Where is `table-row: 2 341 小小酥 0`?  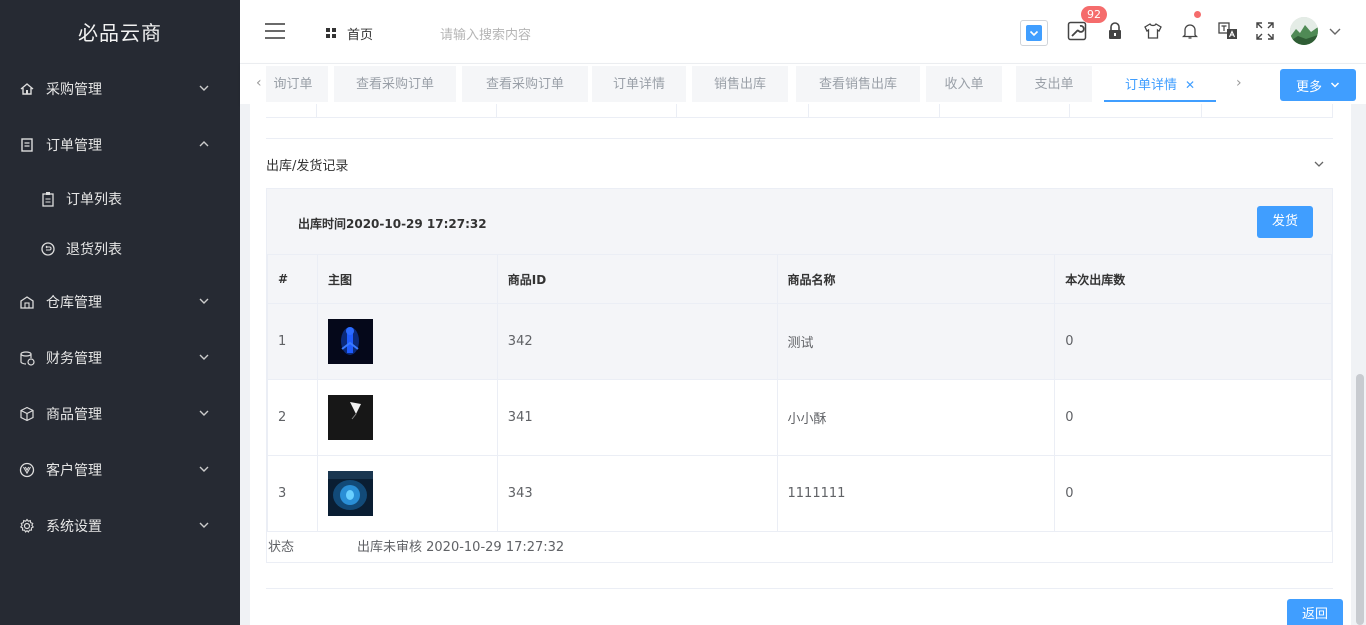 table-row: 2 341 小小酥 0 is located at coordinates (799, 417).